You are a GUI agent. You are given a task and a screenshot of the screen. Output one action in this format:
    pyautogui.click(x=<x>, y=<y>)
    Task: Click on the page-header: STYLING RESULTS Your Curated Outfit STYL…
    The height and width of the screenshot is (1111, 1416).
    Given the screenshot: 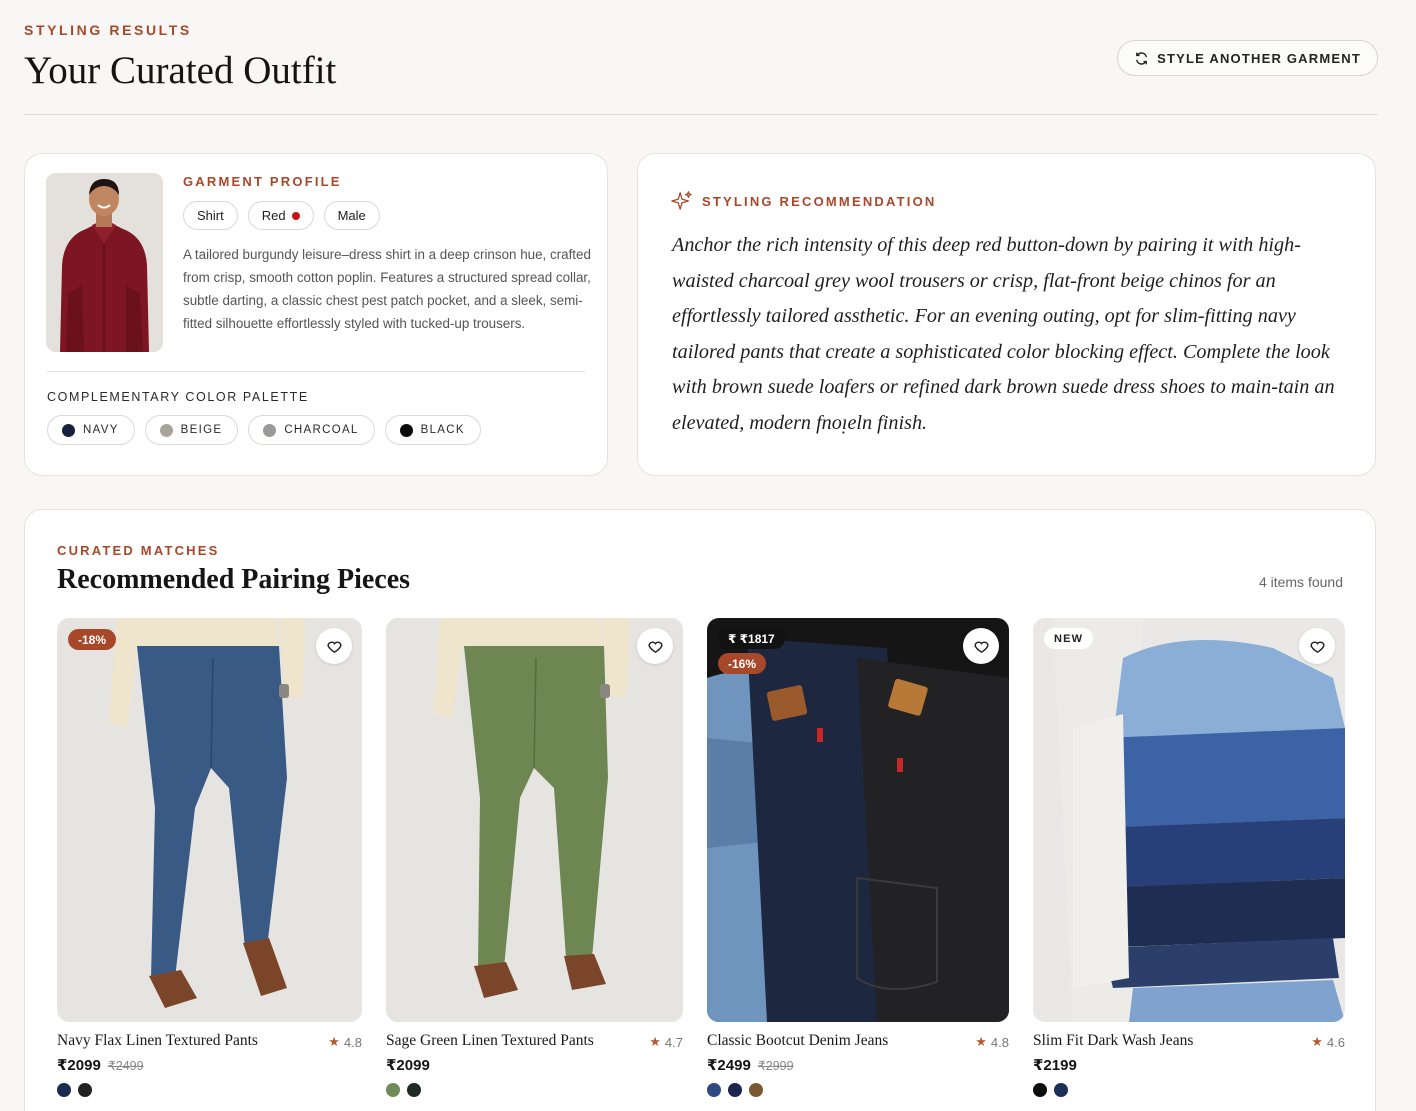 What is the action you would take?
    pyautogui.click(x=701, y=57)
    